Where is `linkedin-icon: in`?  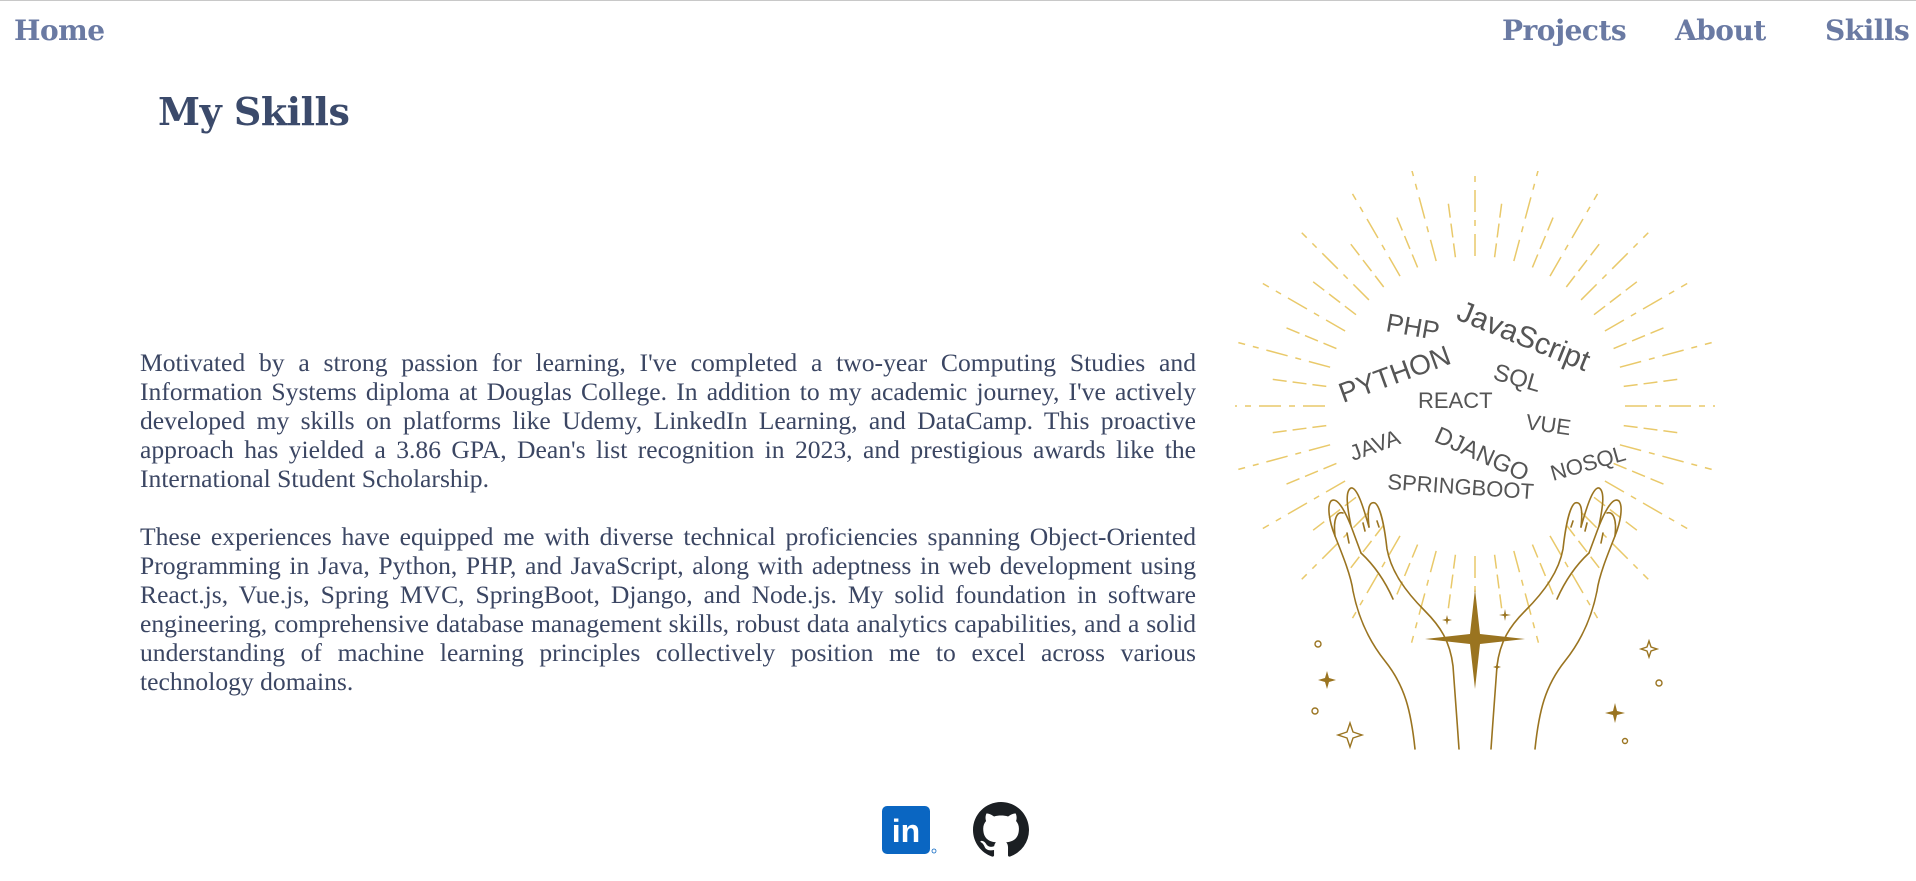 linkedin-icon: in is located at coordinates (909, 830).